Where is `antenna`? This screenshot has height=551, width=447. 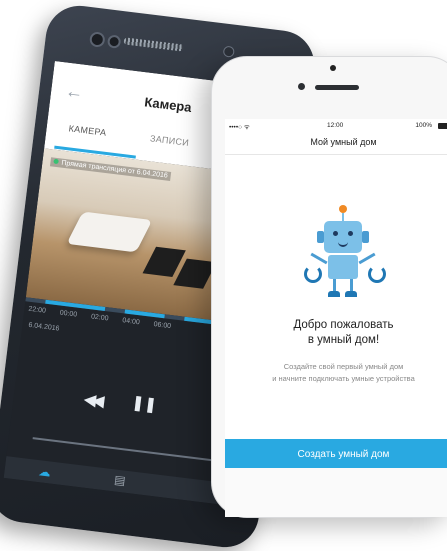
antenna is located at coordinates (343, 217).